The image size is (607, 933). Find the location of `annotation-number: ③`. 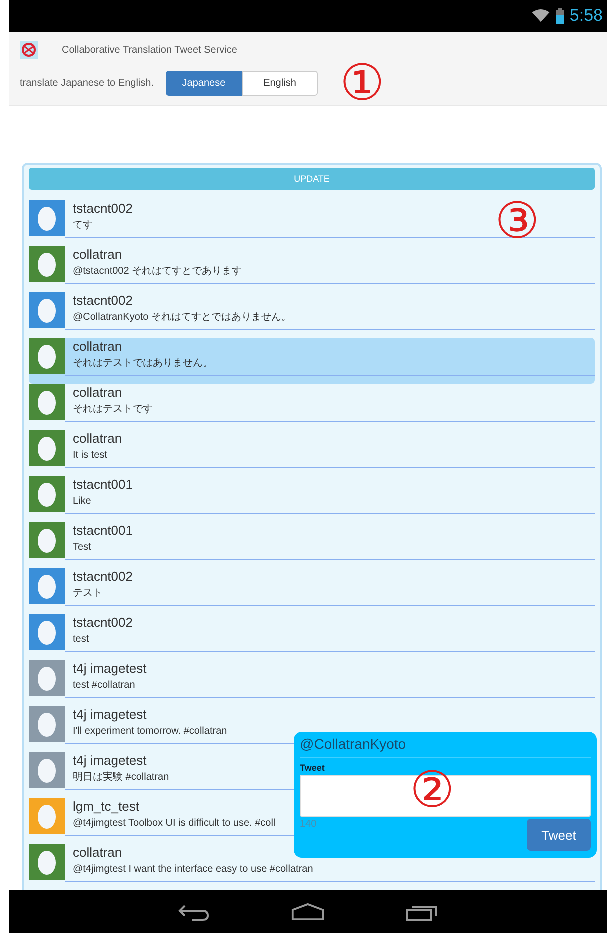

annotation-number: ③ is located at coordinates (517, 221).